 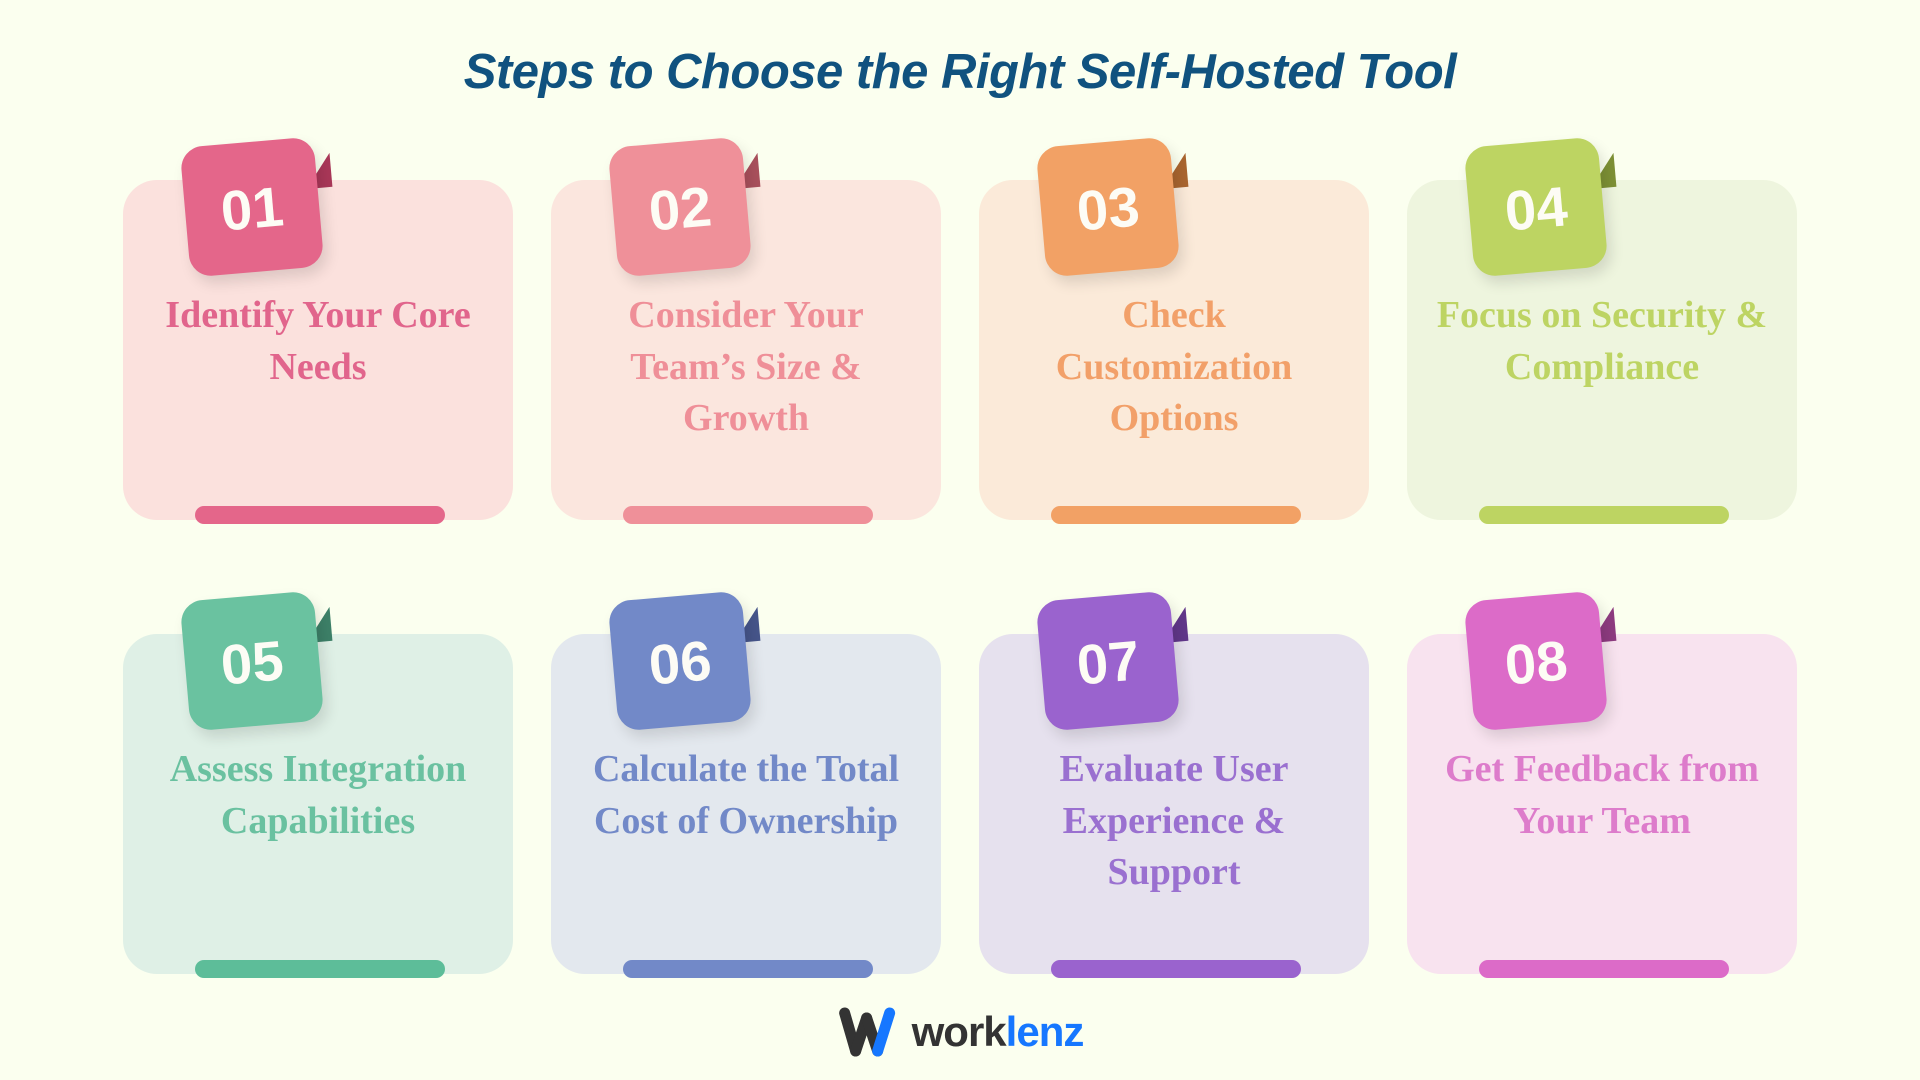 I want to click on step-title: Get Feedback from Your Team, so click(x=1602, y=794).